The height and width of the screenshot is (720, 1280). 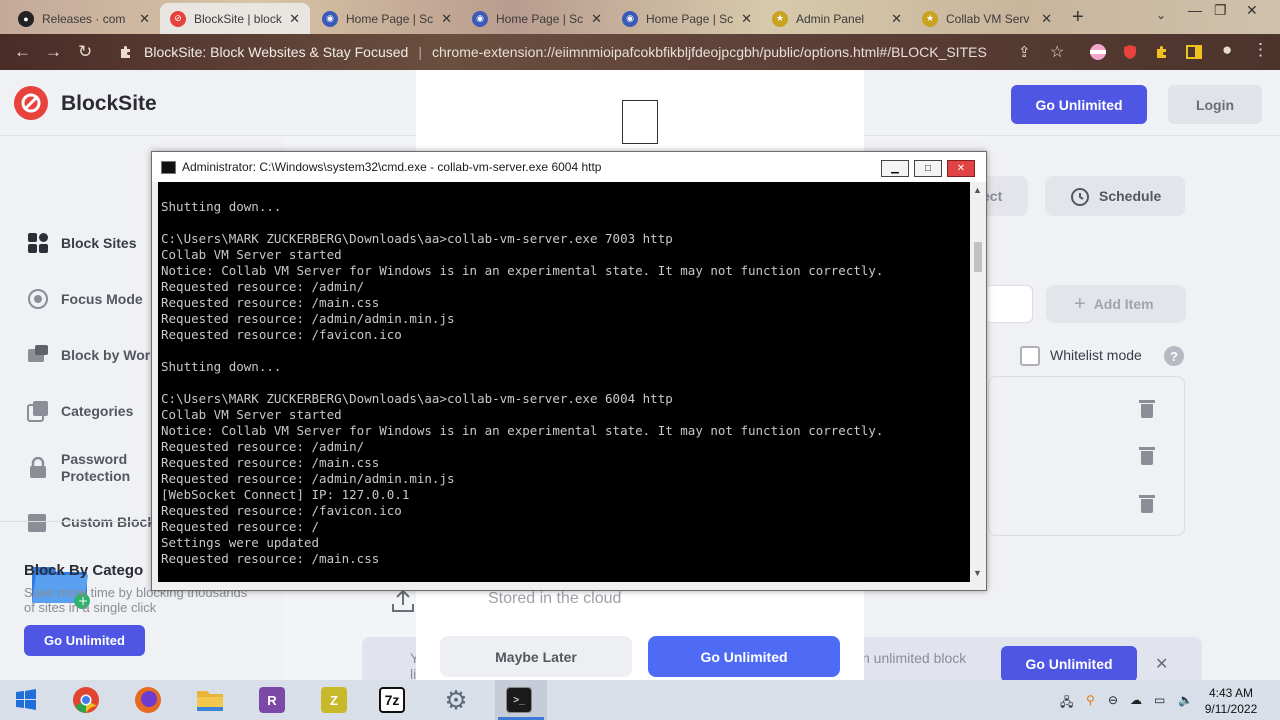 I want to click on cmd-icon, so click(x=168, y=167).